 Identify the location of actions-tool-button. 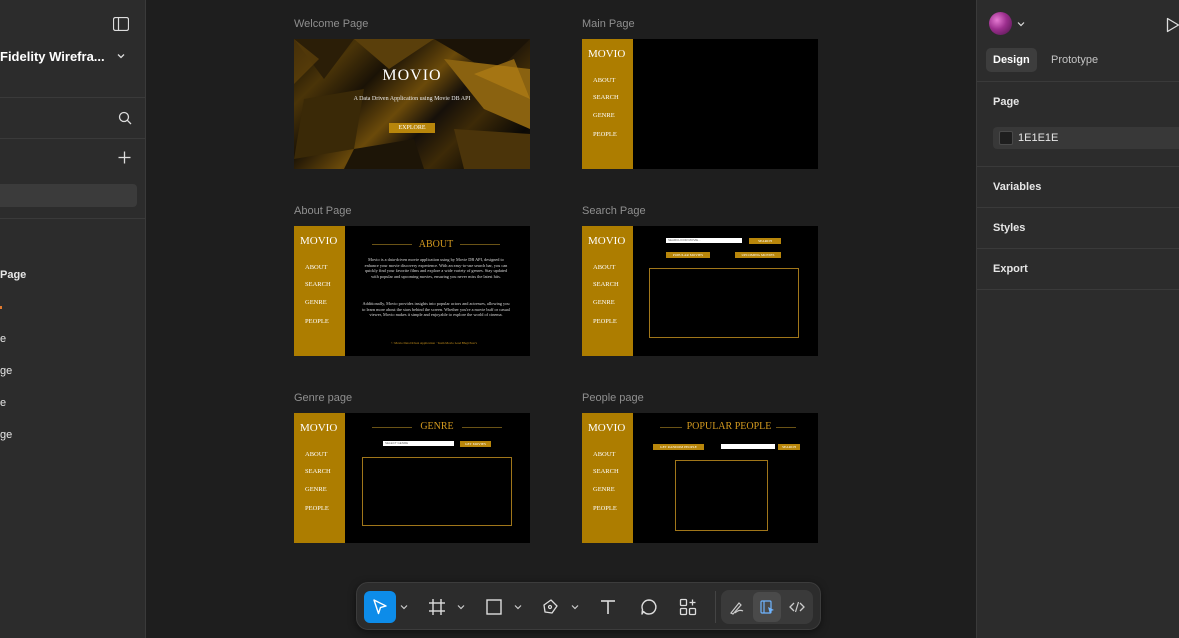
(688, 607).